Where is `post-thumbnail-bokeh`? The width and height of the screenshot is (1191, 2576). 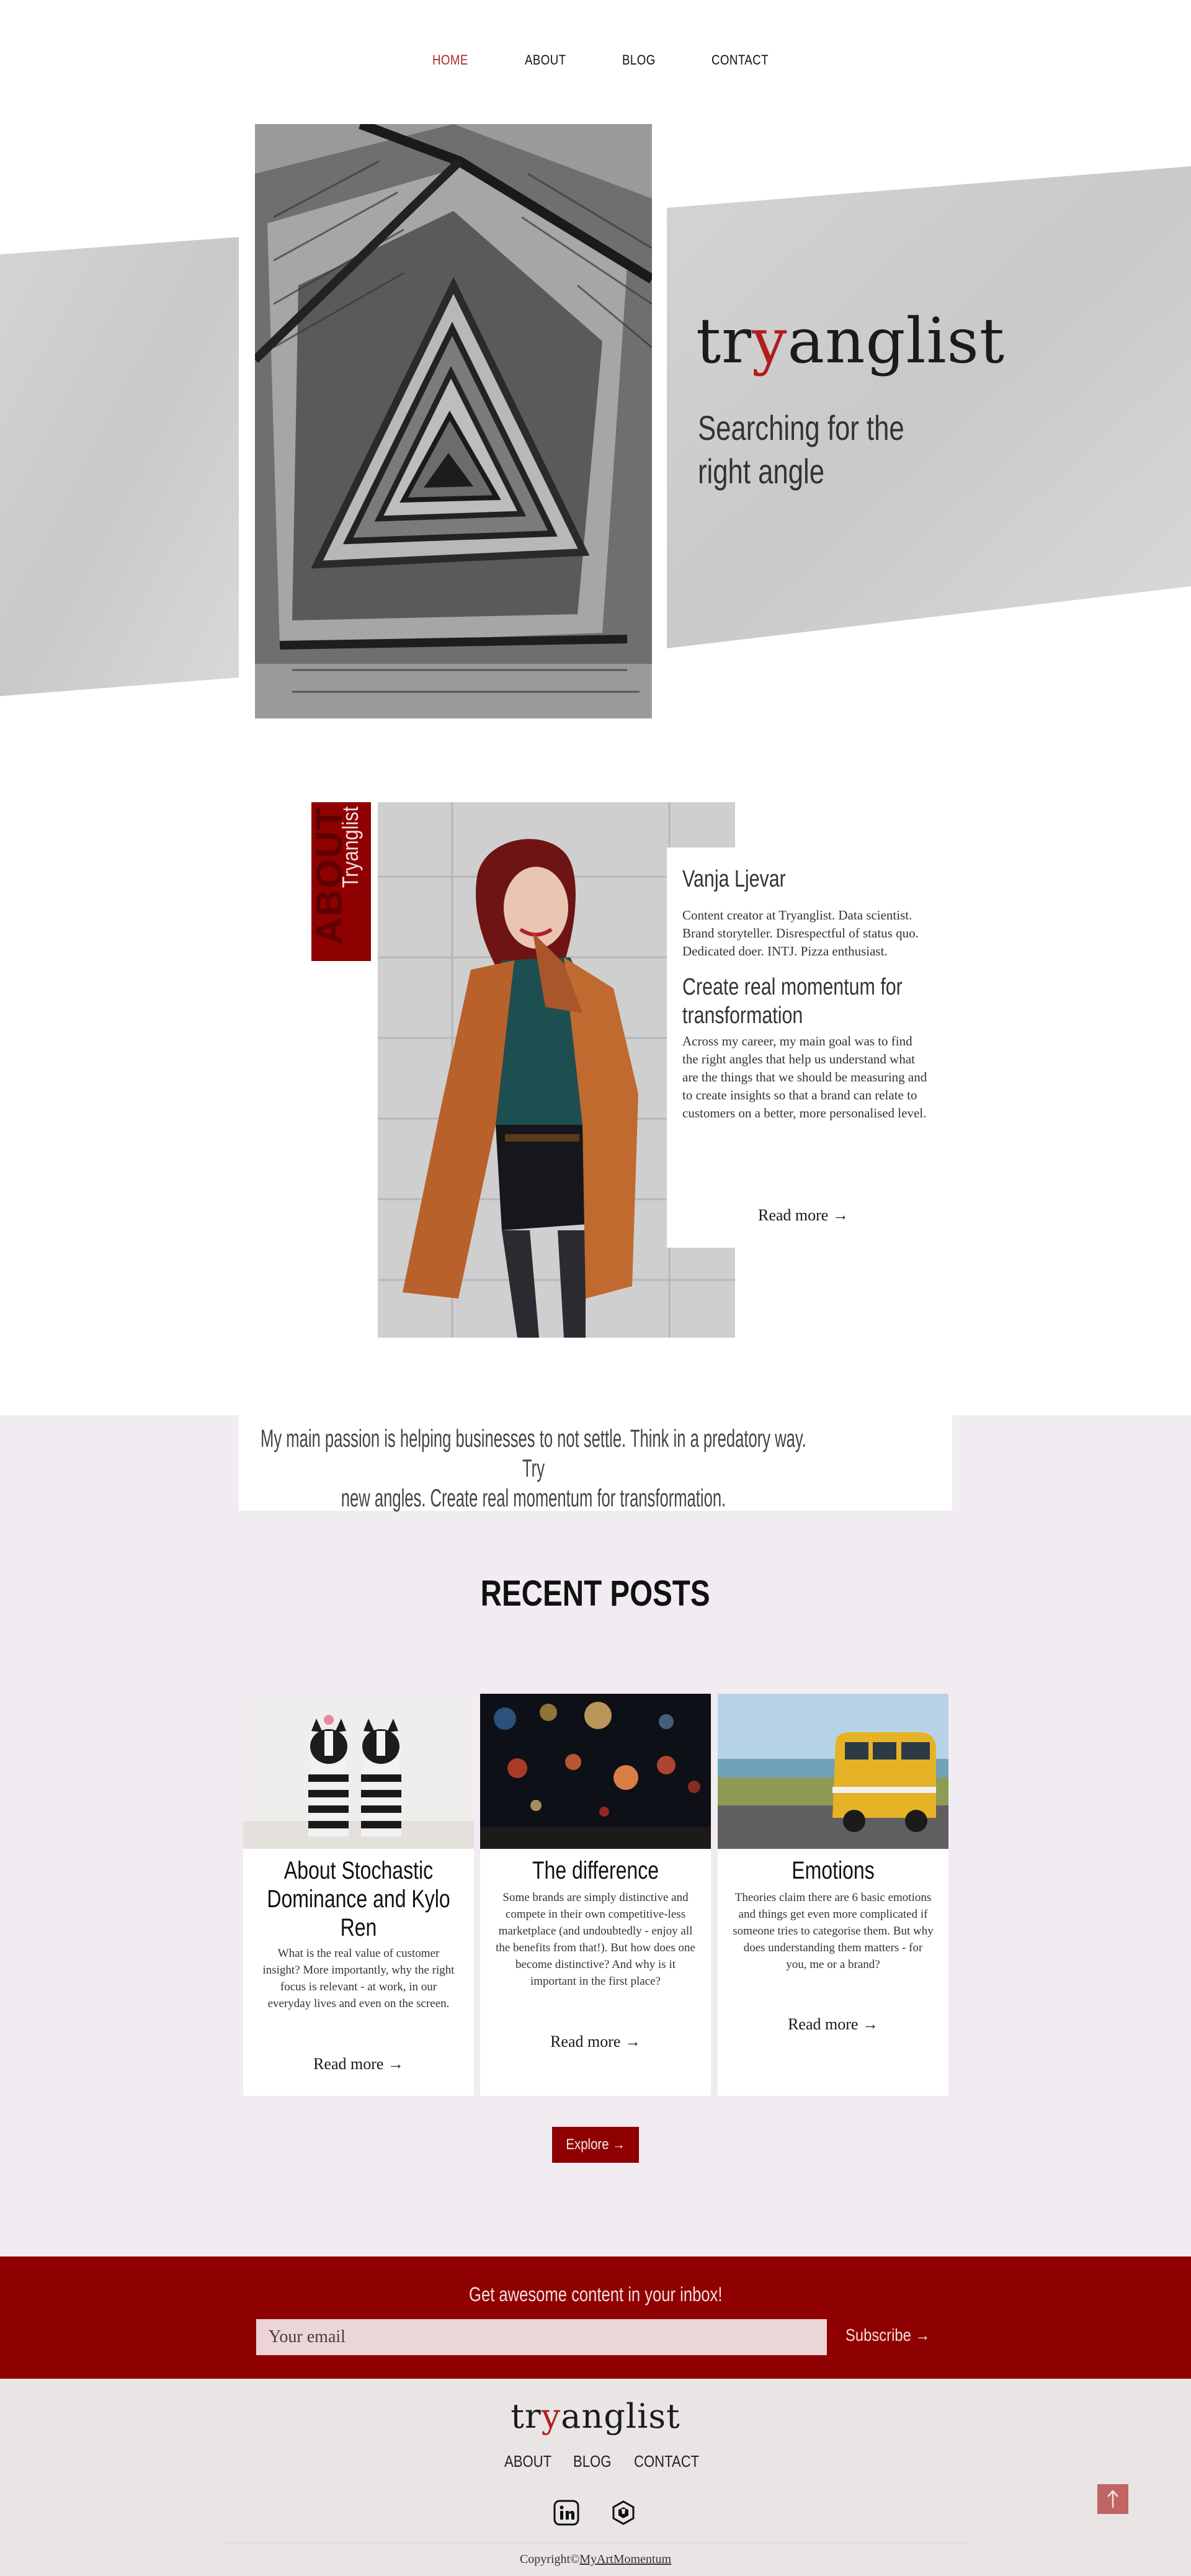 post-thumbnail-bokeh is located at coordinates (595, 1771).